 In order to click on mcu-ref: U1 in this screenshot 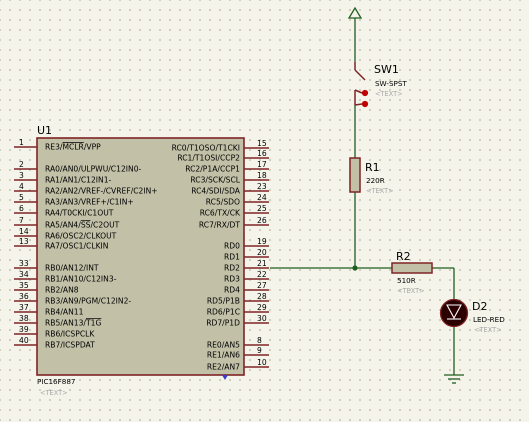, I will do `click(44, 130)`.